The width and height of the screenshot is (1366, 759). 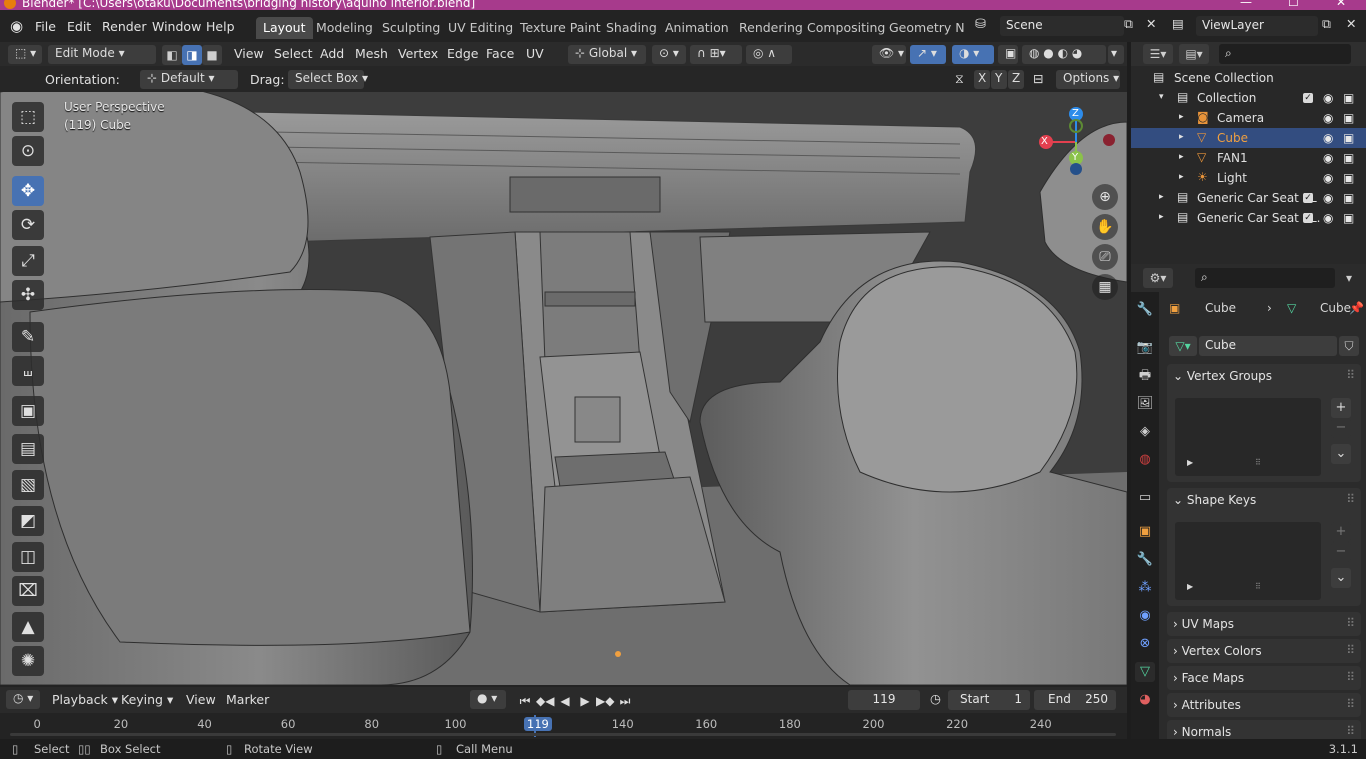 I want to click on list-expand-icon: ▶, so click(x=1190, y=462).